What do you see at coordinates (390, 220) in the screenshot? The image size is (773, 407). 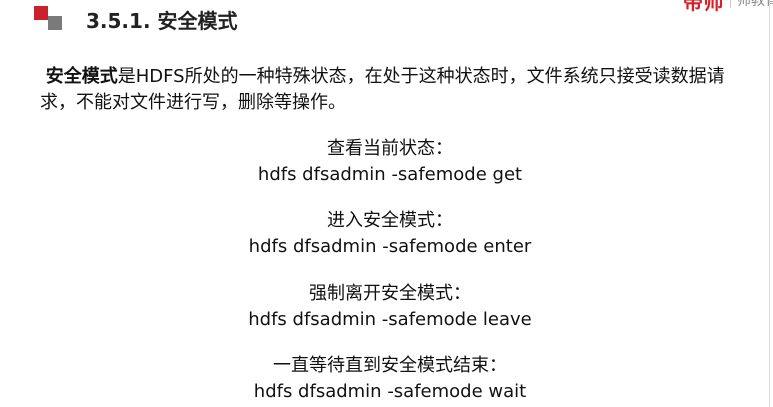 I see `command-label: 进入安全模式：` at bounding box center [390, 220].